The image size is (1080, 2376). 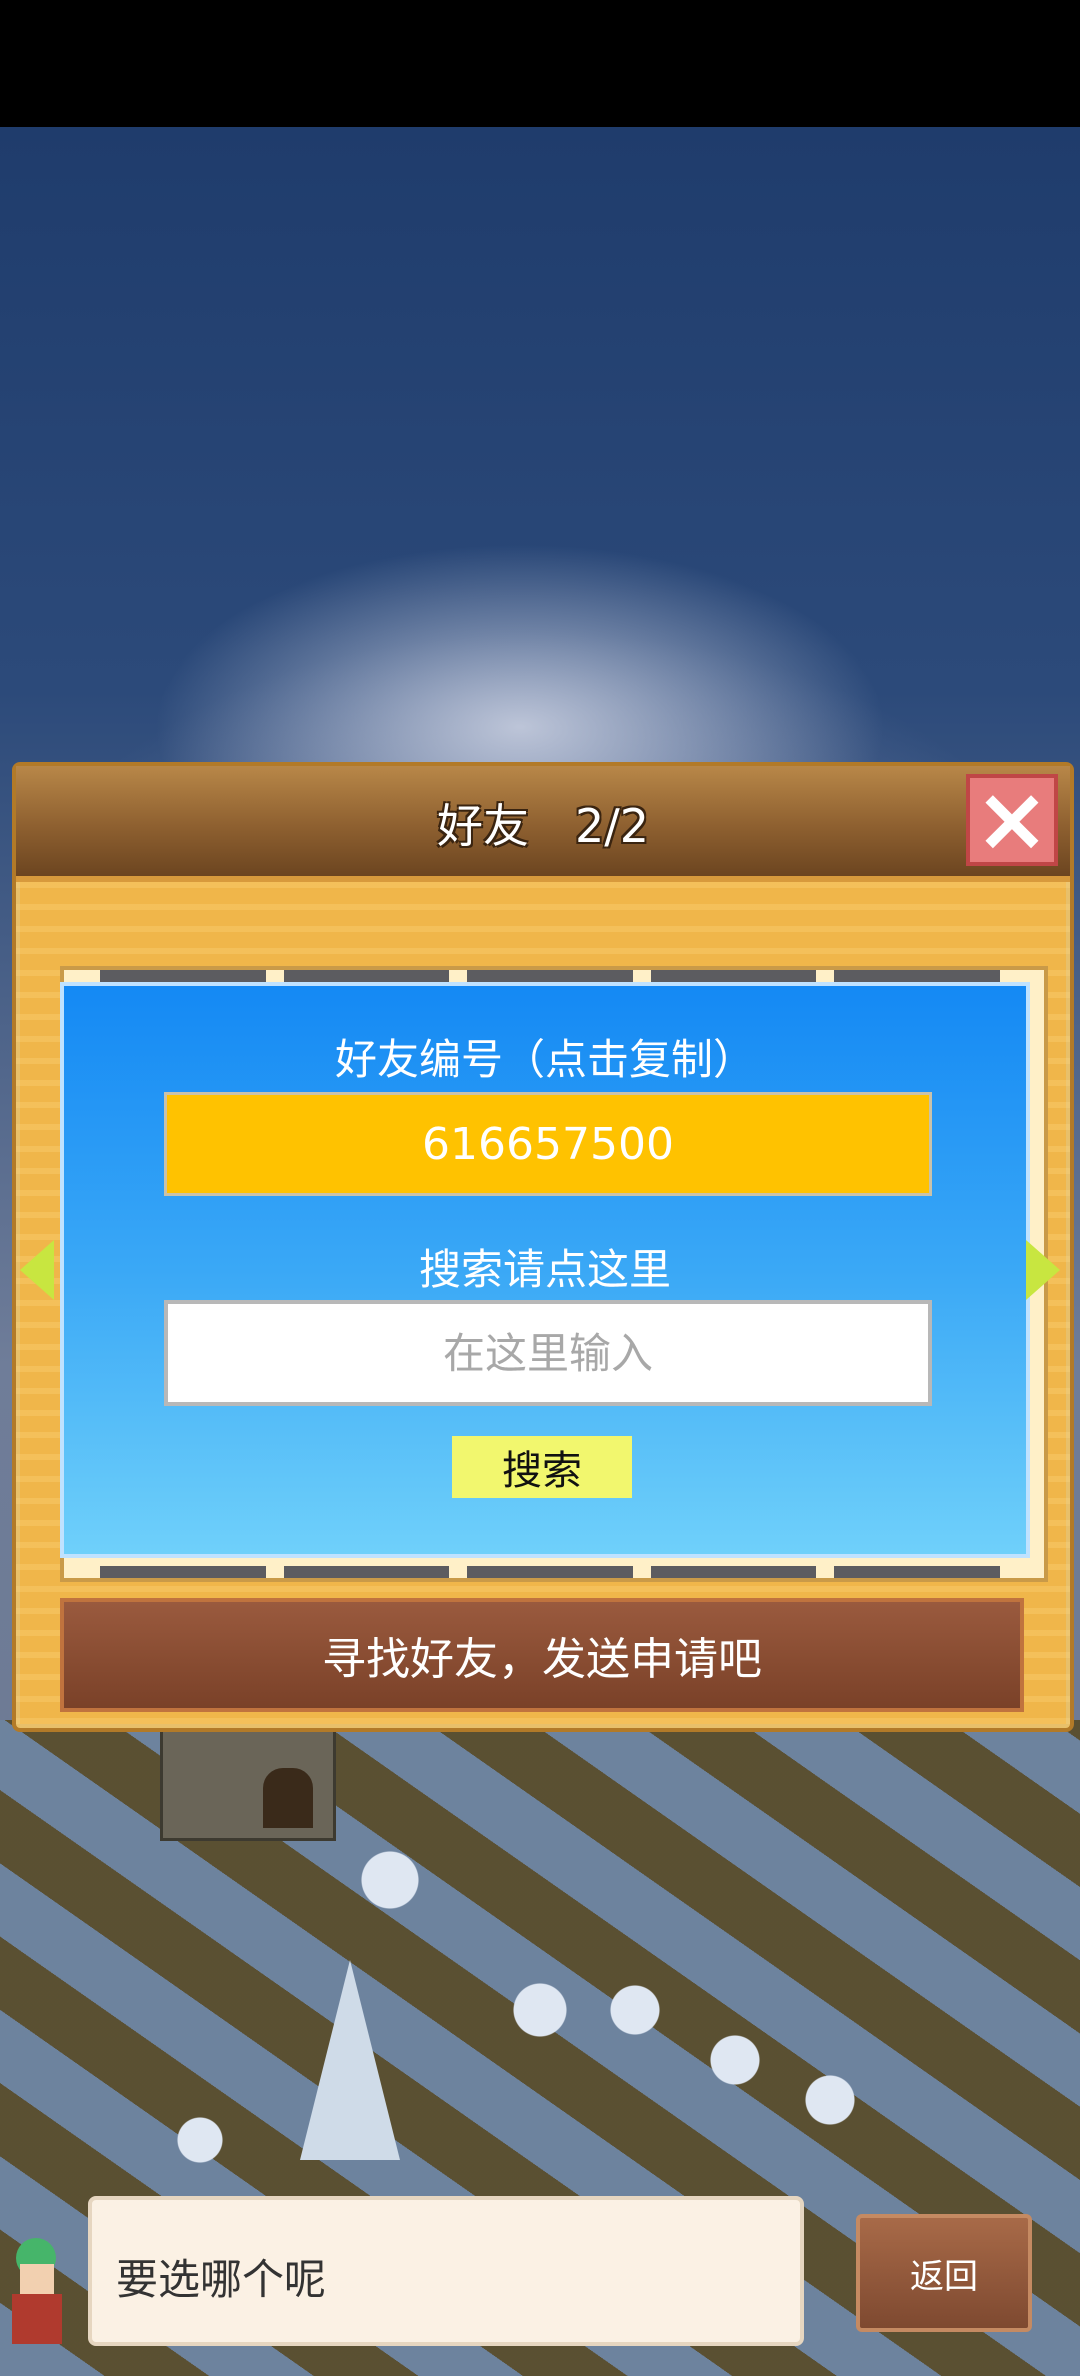 I want to click on friend-id-label: 好友编号（点击复制）, so click(x=544, y=1059).